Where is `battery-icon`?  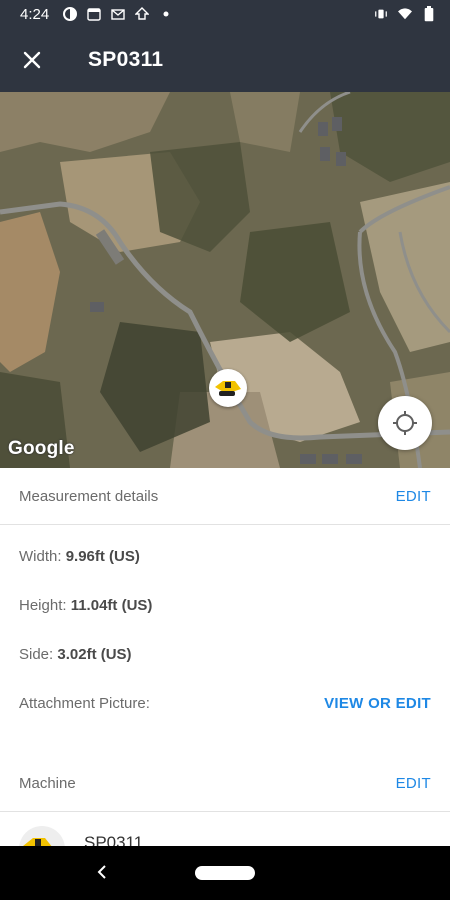 battery-icon is located at coordinates (429, 14).